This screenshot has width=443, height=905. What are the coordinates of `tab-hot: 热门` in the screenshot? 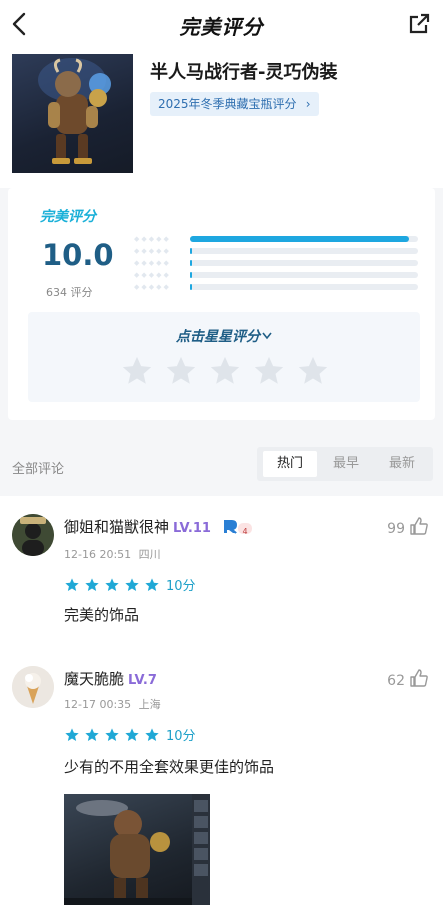 It's located at (290, 464).